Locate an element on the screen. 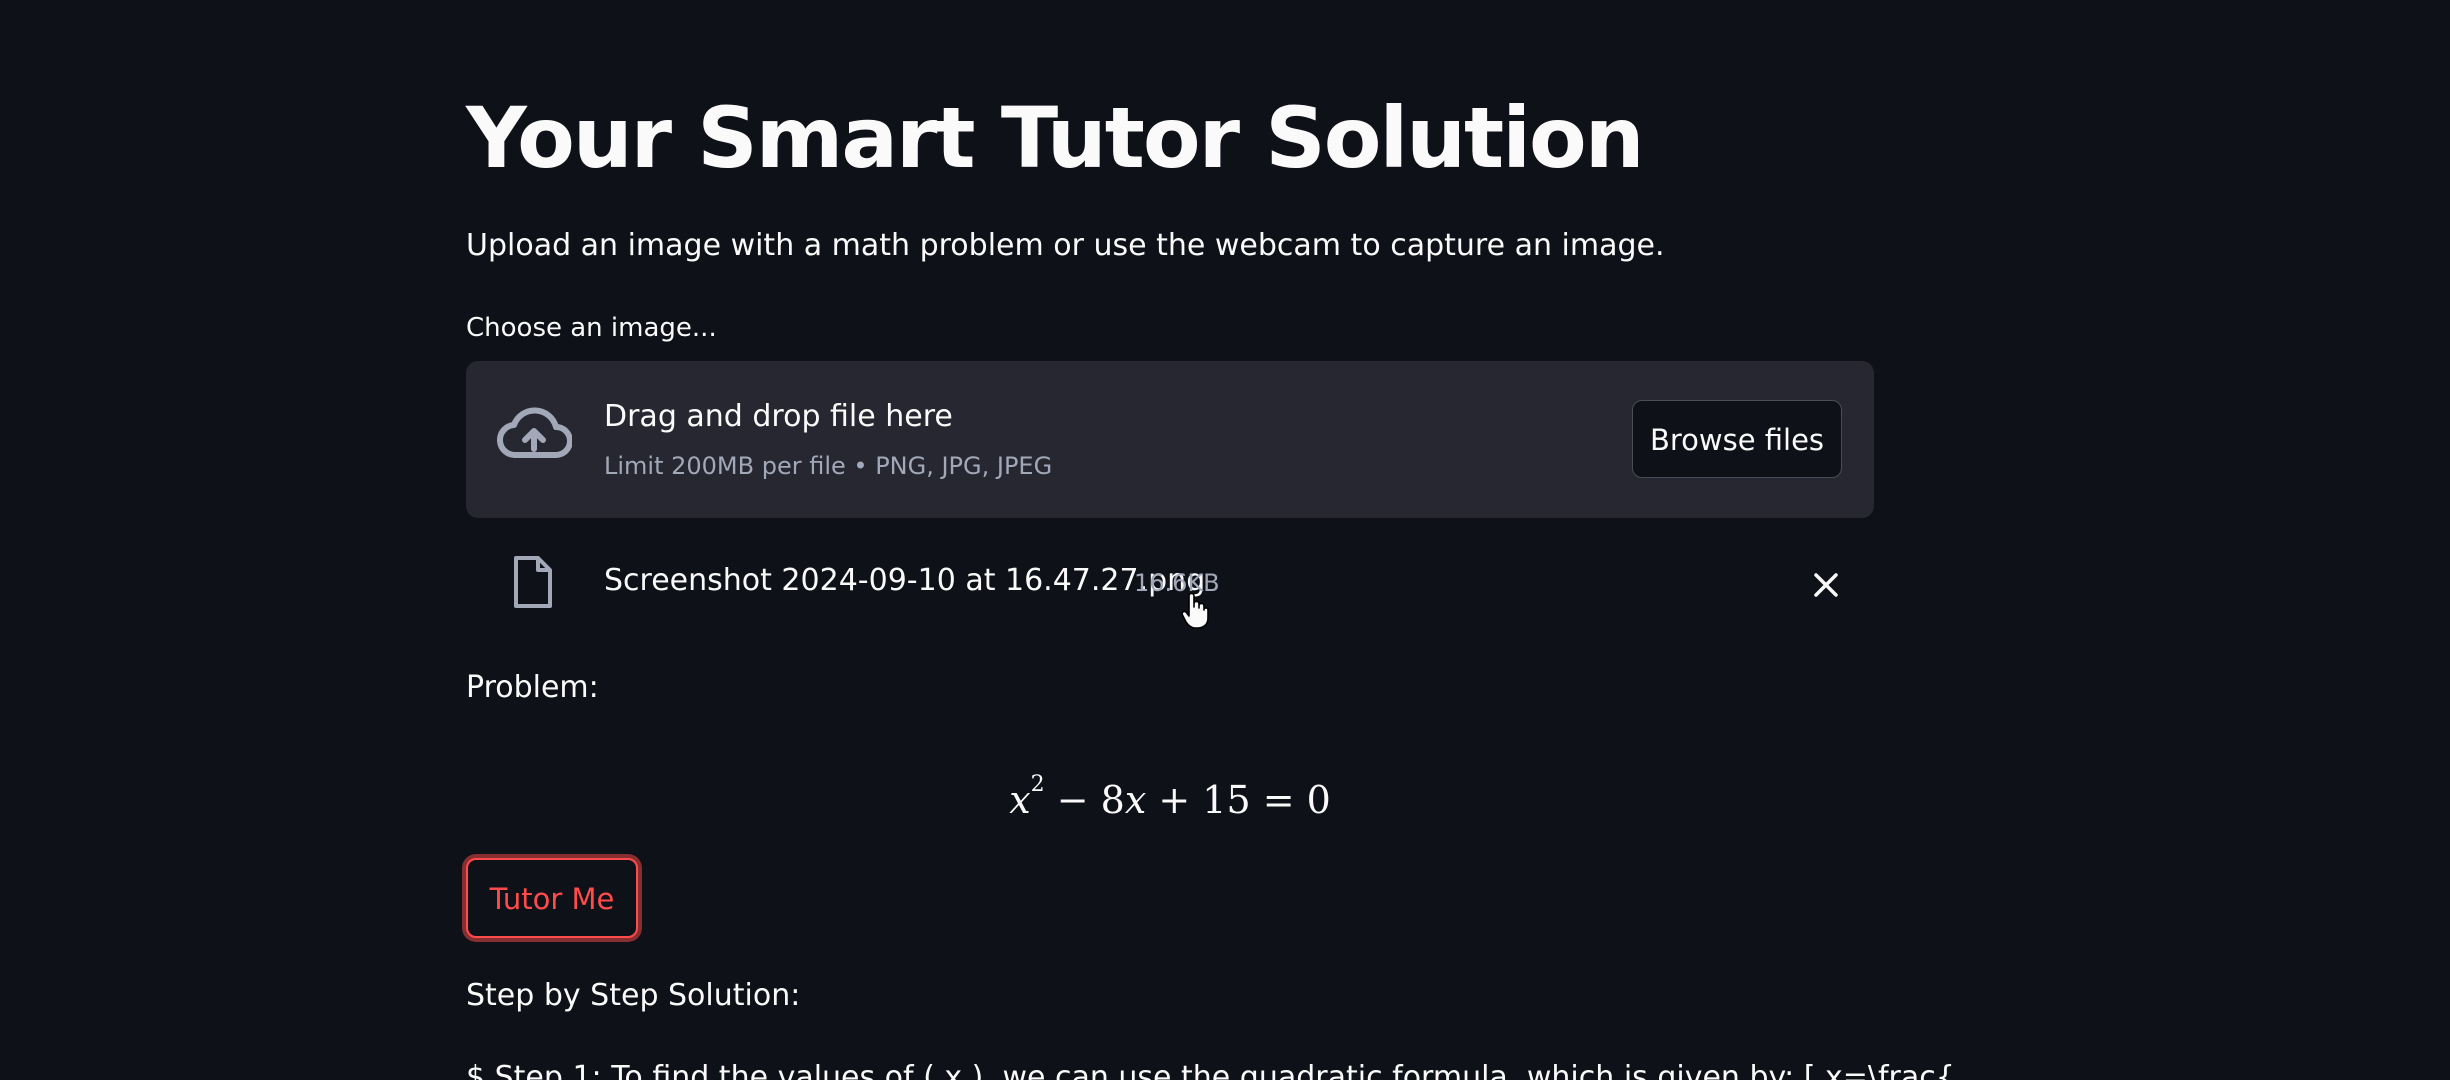 This screenshot has height=1080, width=2450. problem-equation: x2 − 8x + 15 = 0 is located at coordinates (1170, 800).